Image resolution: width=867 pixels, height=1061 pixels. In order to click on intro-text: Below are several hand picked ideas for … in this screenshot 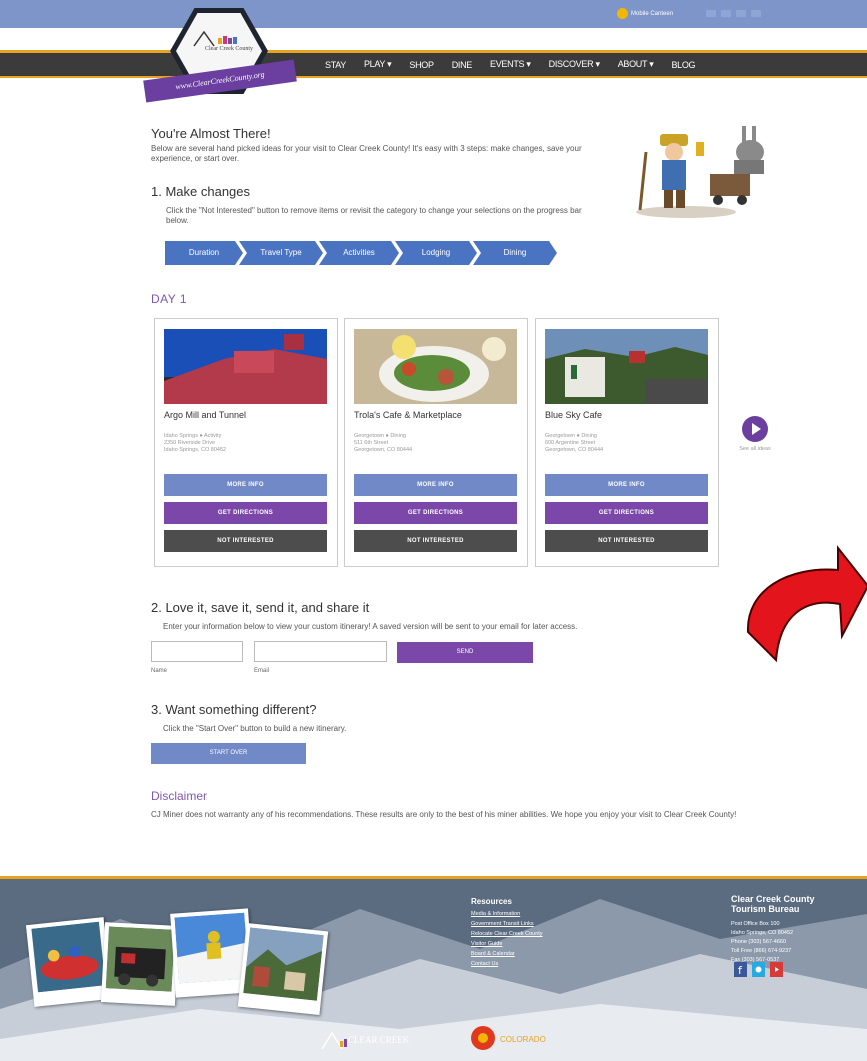, I will do `click(366, 153)`.